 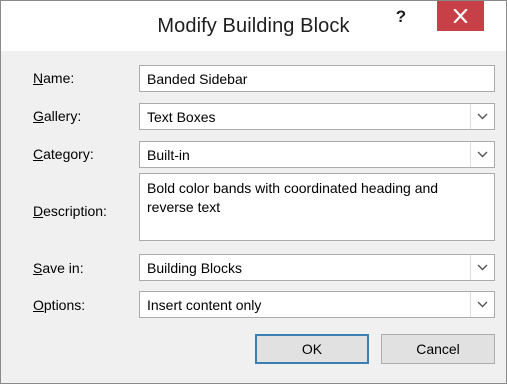 What do you see at coordinates (401, 17) in the screenshot?
I see `help-button: ?` at bounding box center [401, 17].